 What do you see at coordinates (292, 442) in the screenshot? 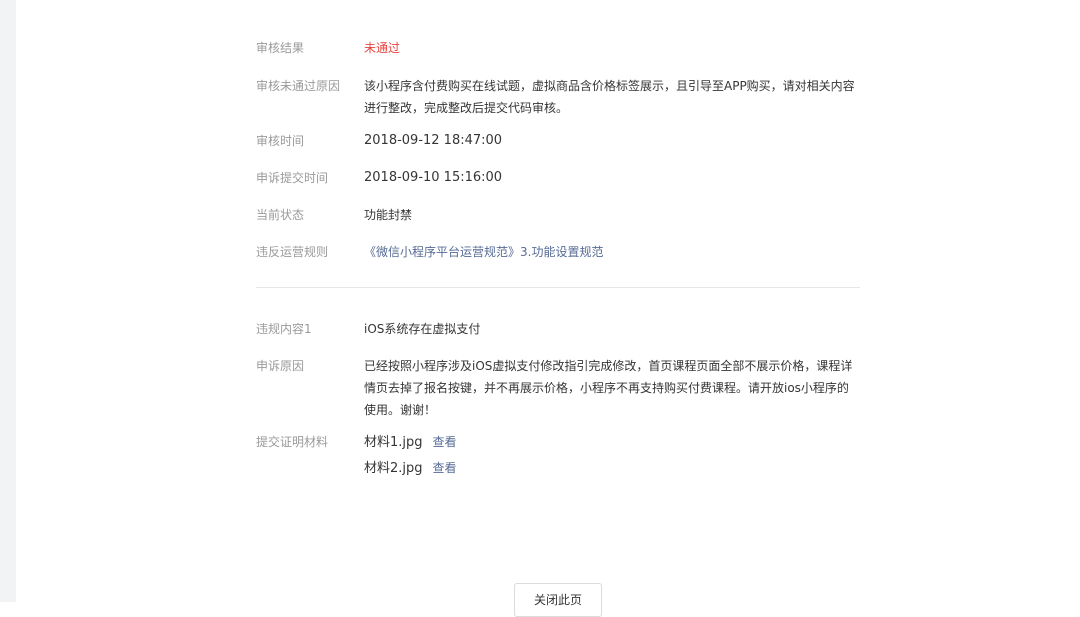
I see `materials-label: 提交证明材料` at bounding box center [292, 442].